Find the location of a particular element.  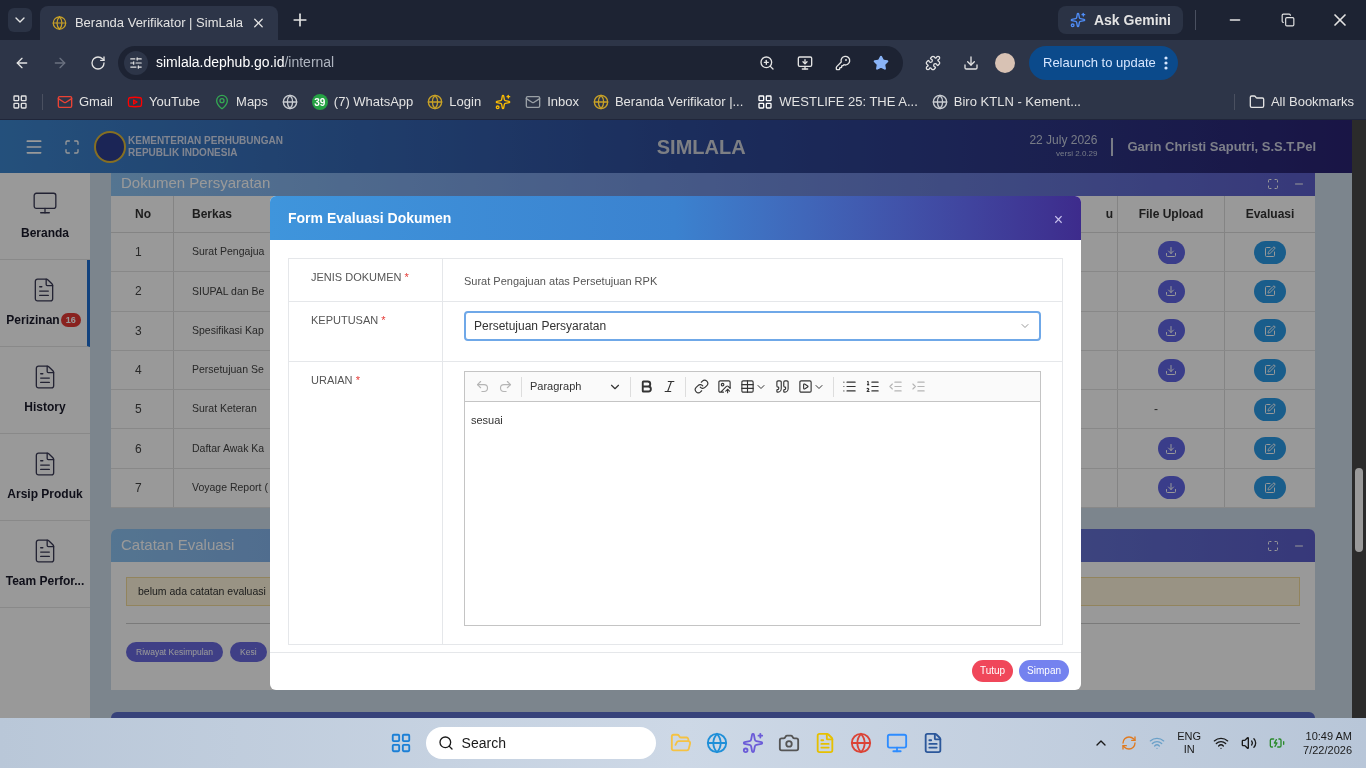

camera-icon is located at coordinates (788, 743).